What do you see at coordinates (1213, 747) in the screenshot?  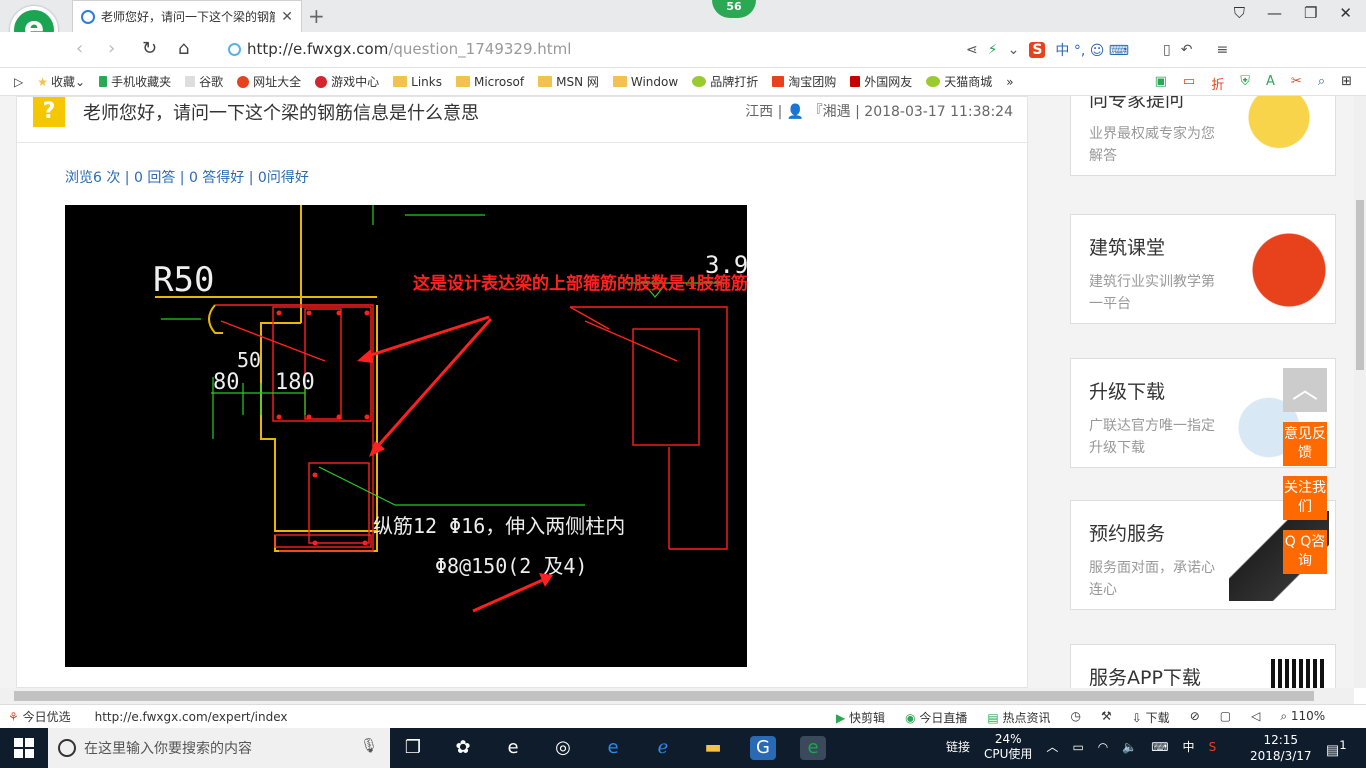 I see `sogou-tray-icon: S` at bounding box center [1213, 747].